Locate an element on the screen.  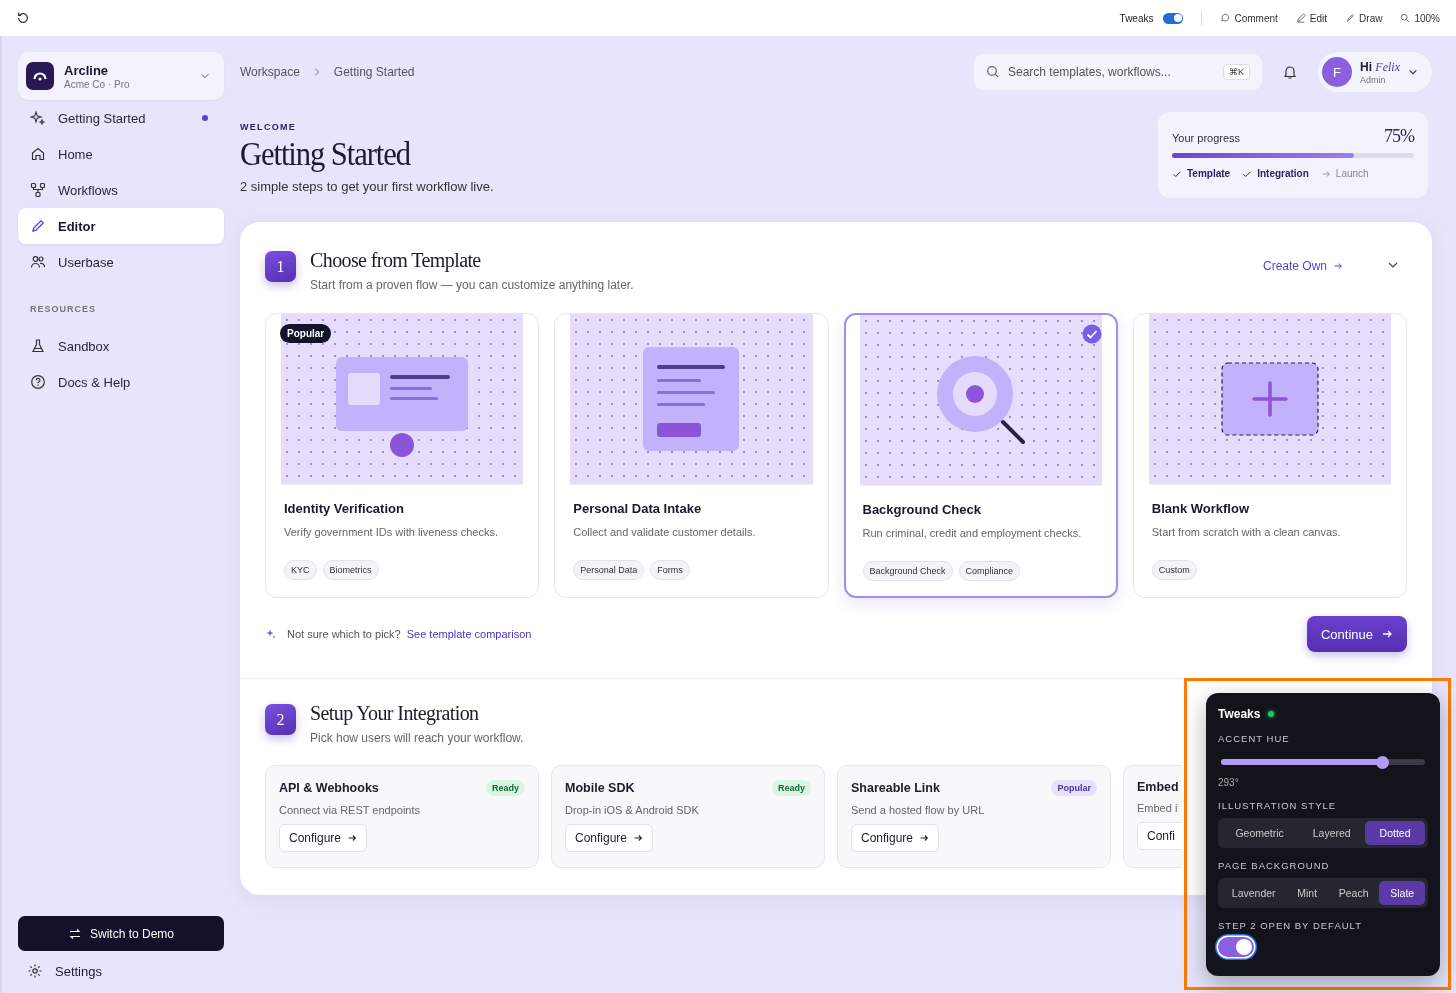
step-subtitle: Start from a proven flow — you can customize anything later. is located at coordinates (472, 285).